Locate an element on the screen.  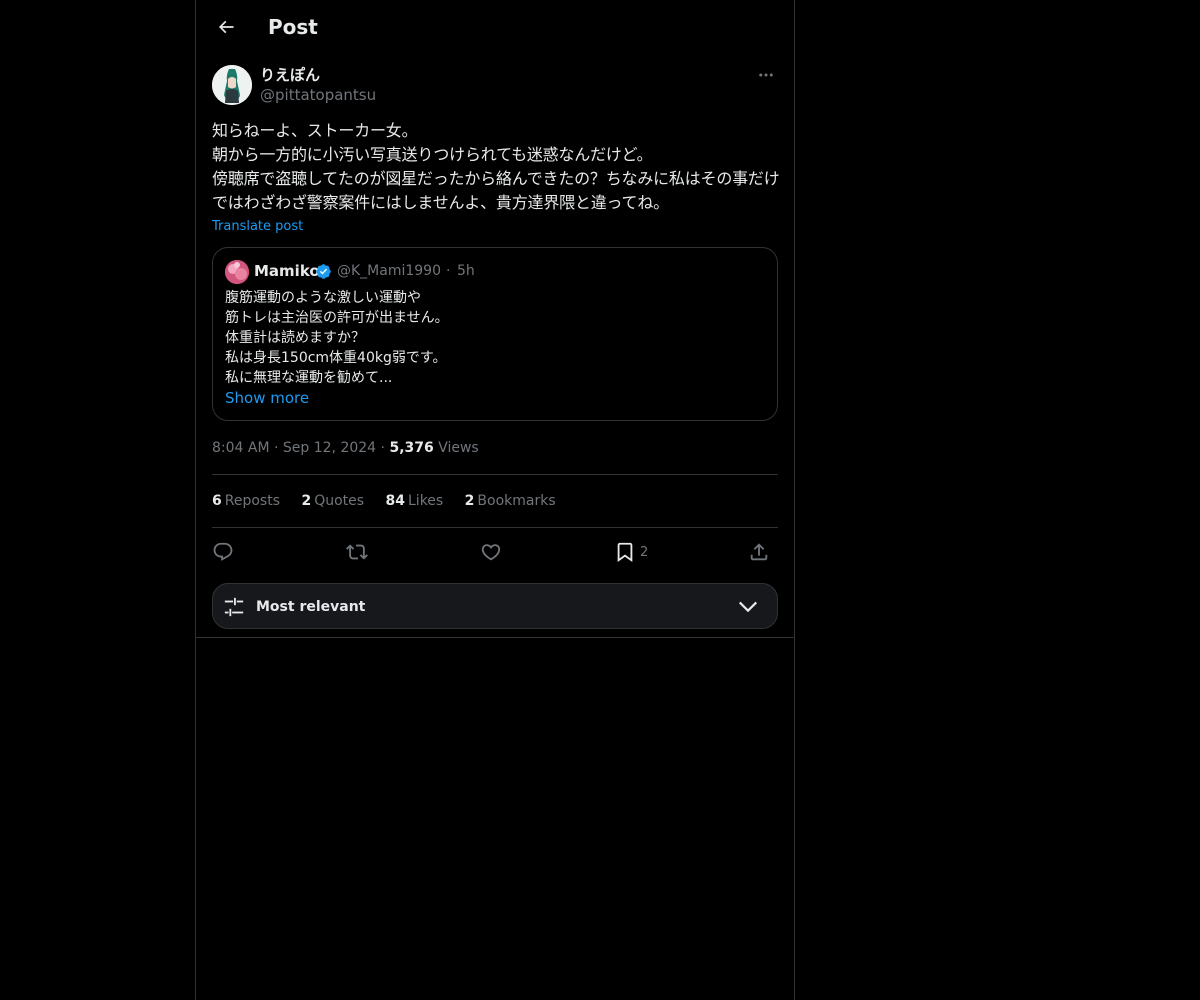
views-label: Views is located at coordinates (458, 448).